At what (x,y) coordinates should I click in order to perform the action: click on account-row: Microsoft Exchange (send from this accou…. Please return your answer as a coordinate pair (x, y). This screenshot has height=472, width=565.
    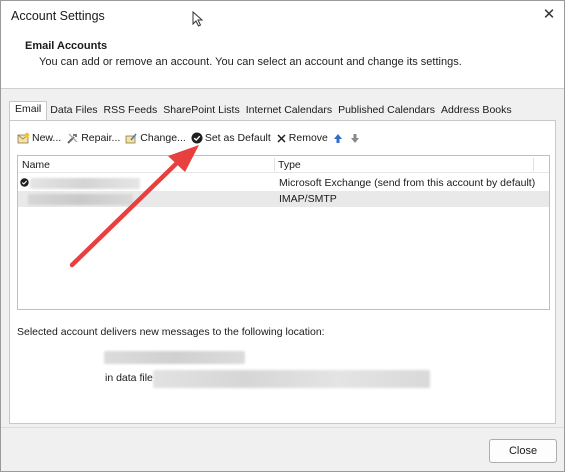
    Looking at the image, I should click on (283, 183).